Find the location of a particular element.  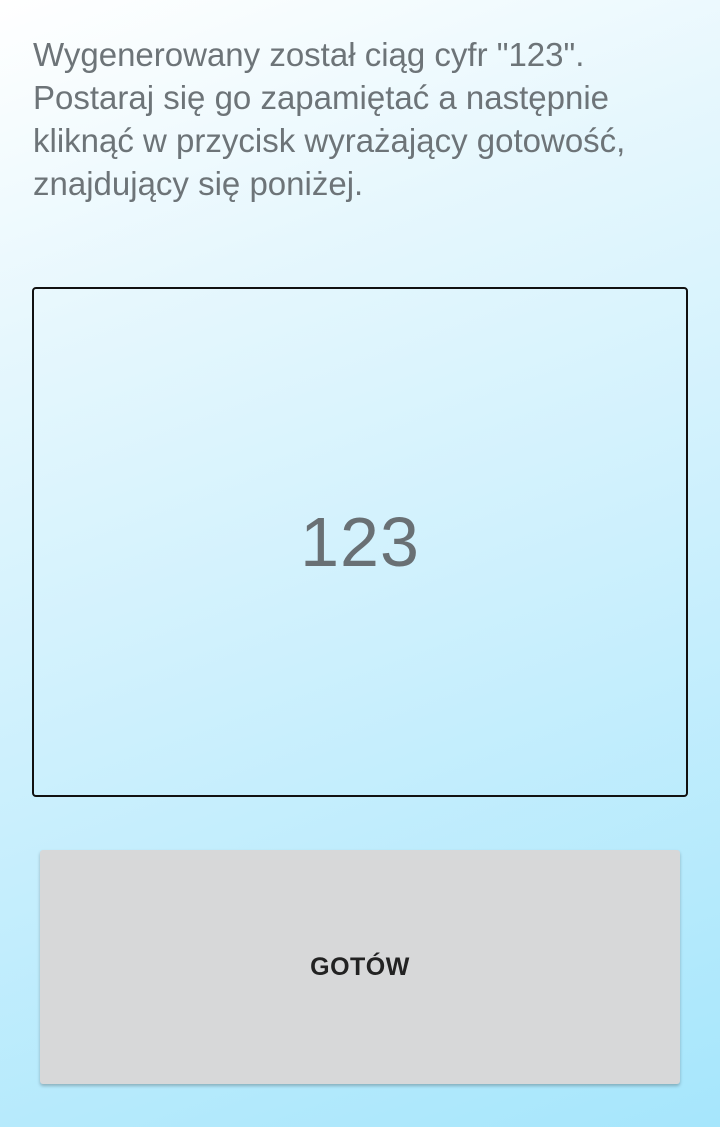

ready-button-label: GOTÓW is located at coordinates (360, 966).